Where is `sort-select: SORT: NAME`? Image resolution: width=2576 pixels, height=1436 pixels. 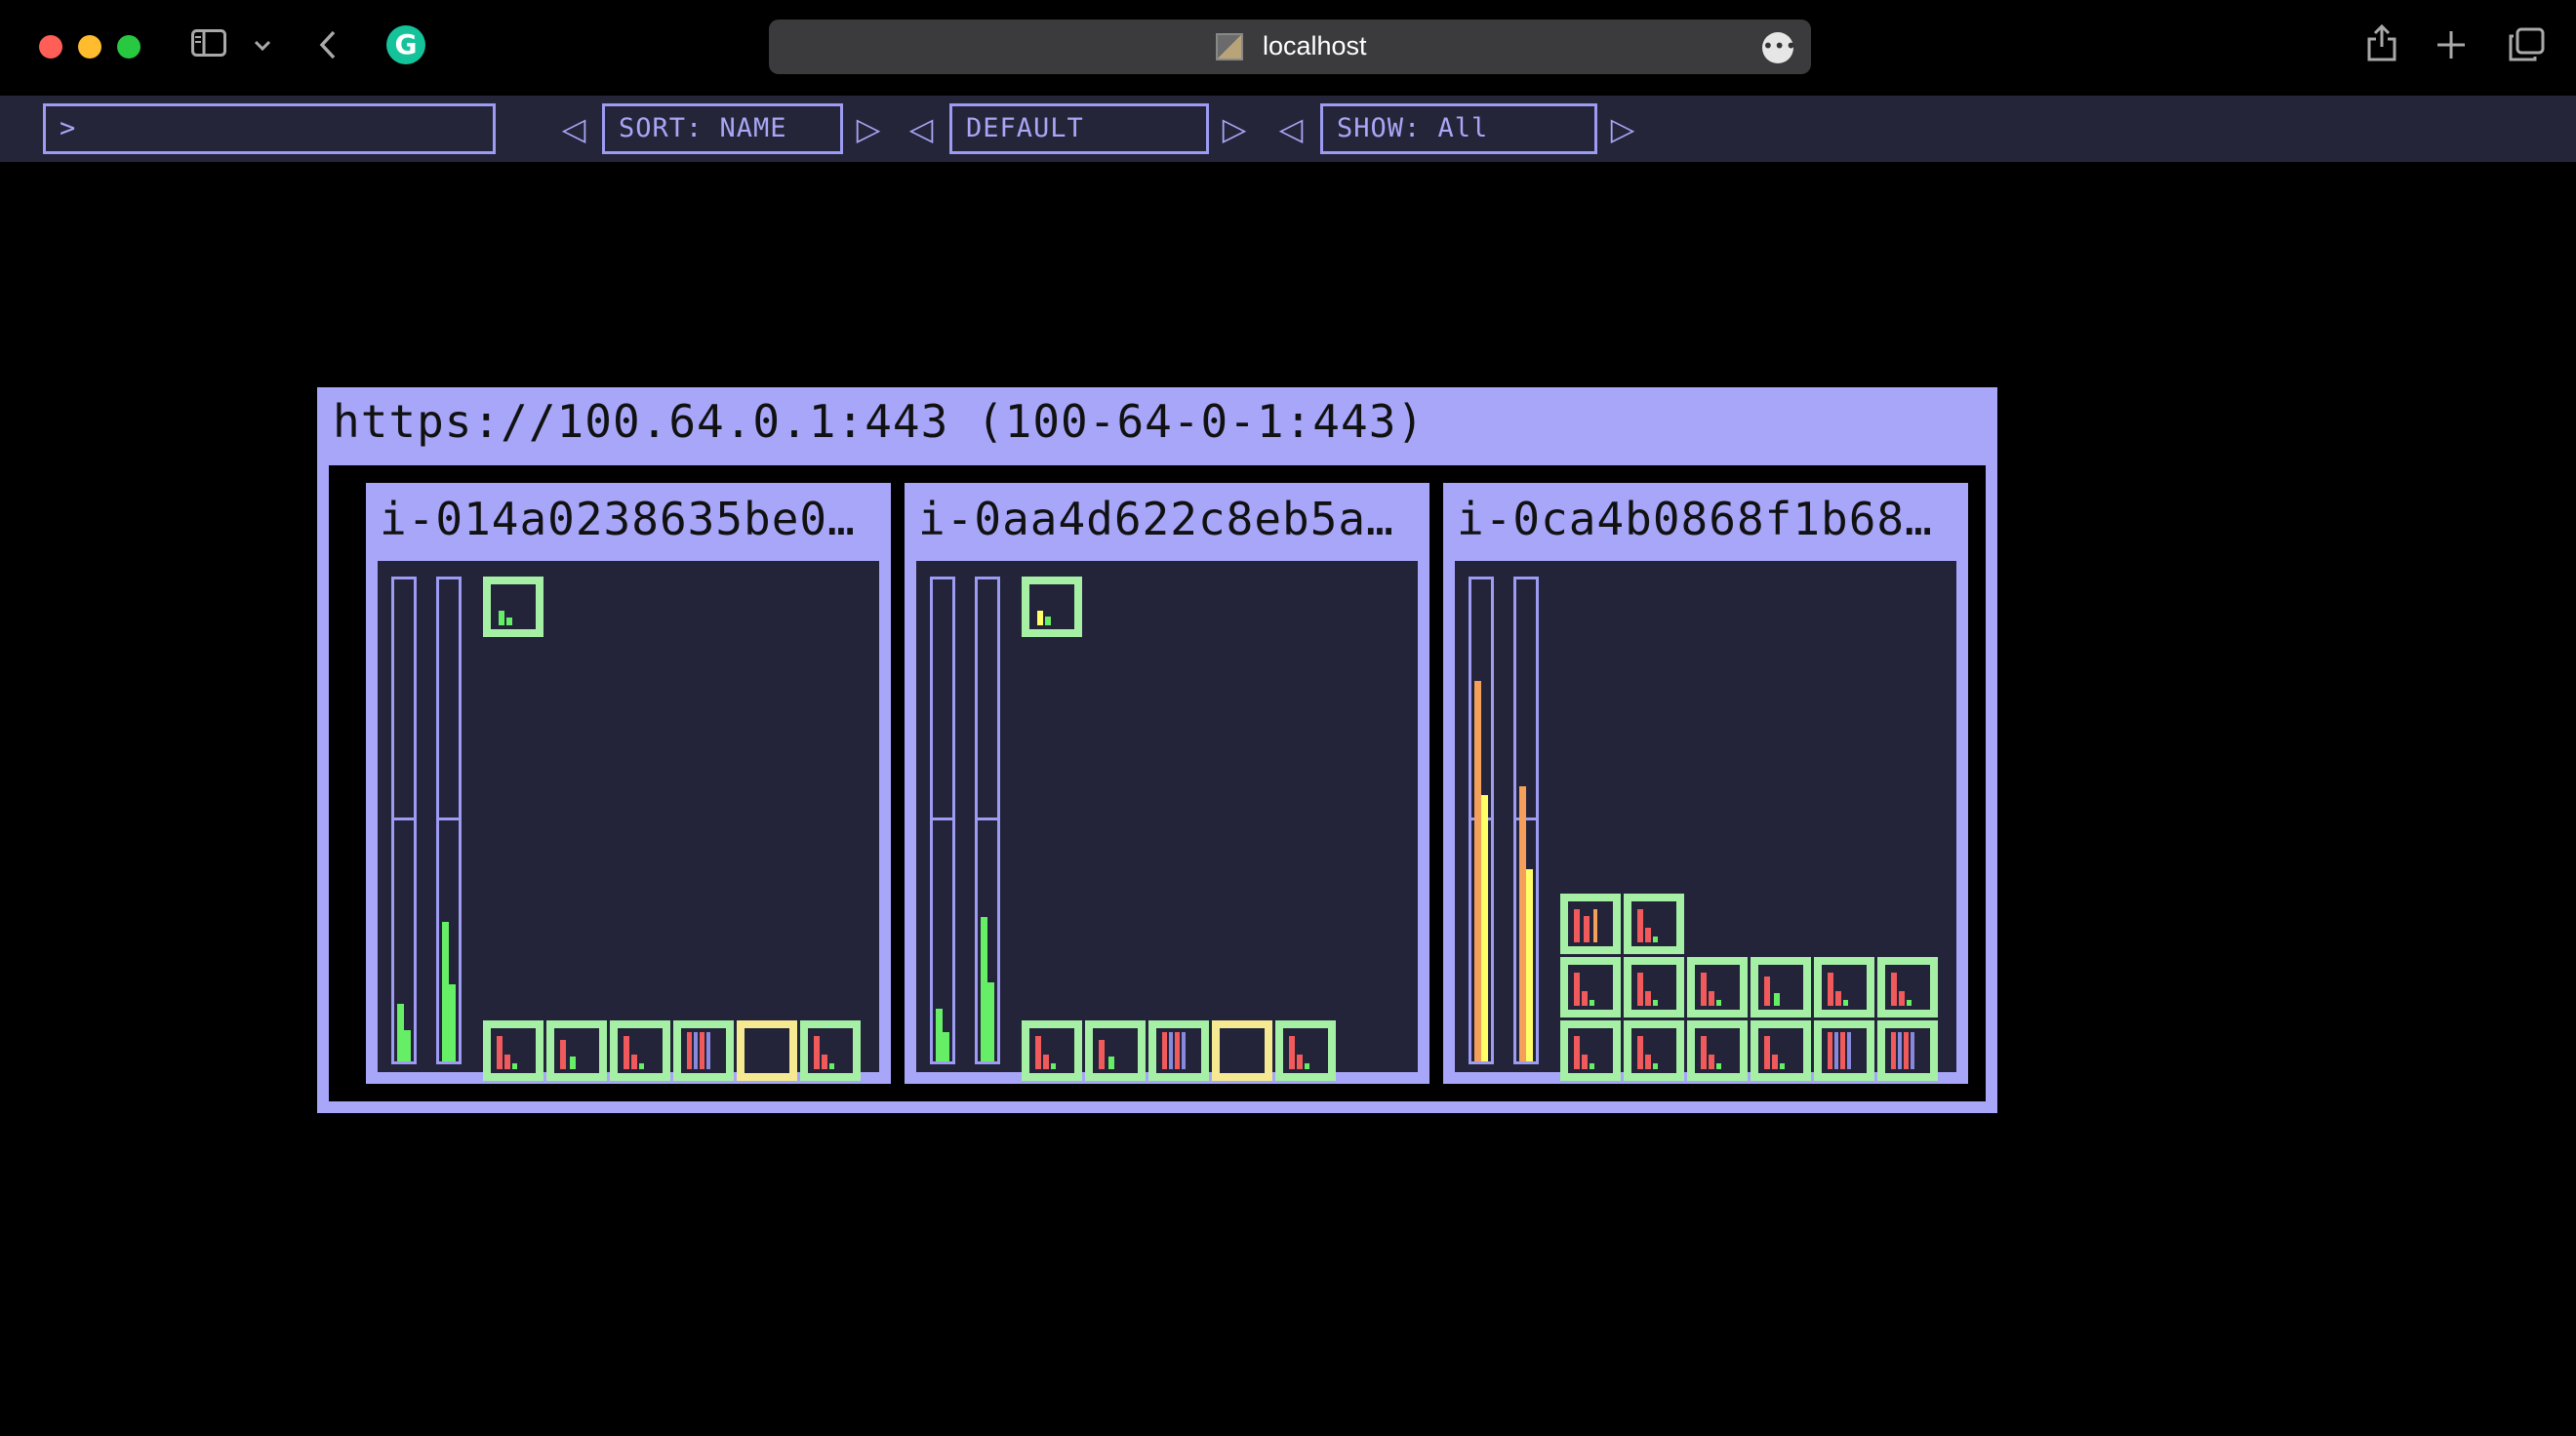 sort-select: SORT: NAME is located at coordinates (722, 128).